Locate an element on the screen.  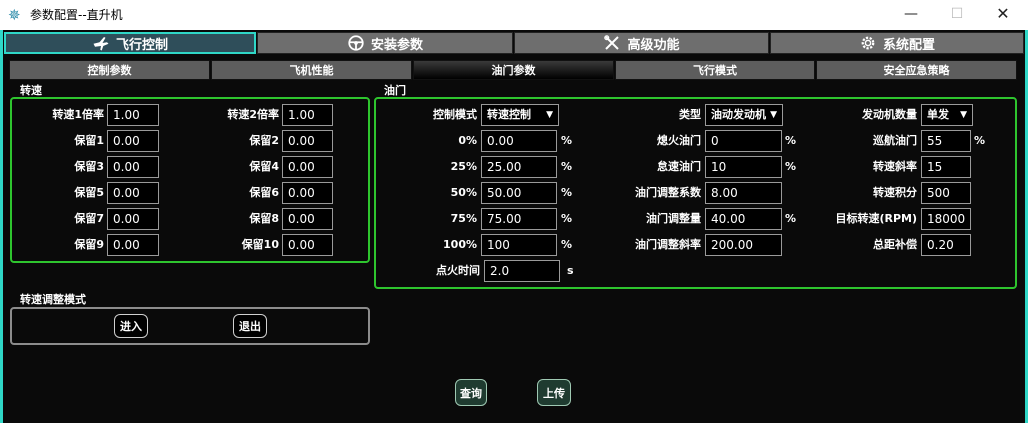
throttle-adjust-amount-label: 油门调整量 is located at coordinates (673, 218).